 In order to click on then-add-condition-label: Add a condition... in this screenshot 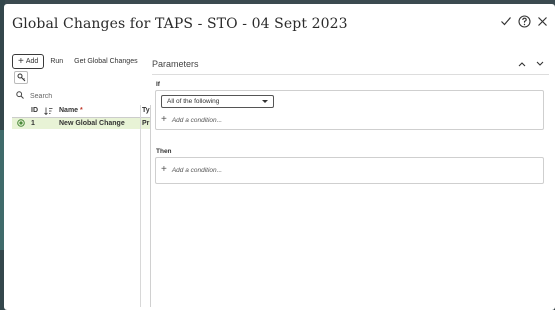, I will do `click(197, 170)`.